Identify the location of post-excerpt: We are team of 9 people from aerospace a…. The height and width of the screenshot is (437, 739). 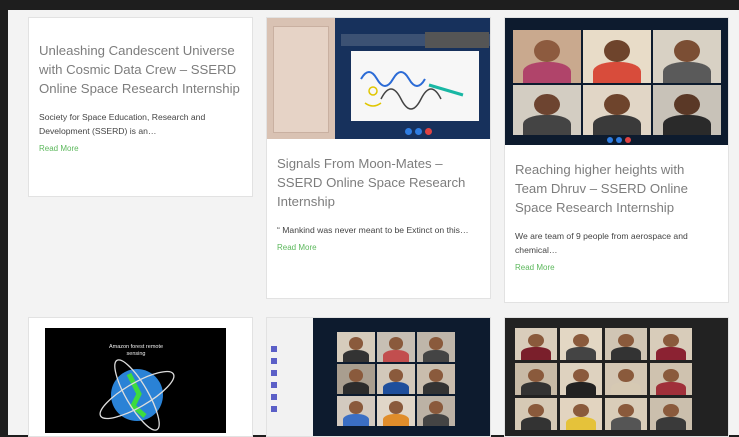
(601, 243).